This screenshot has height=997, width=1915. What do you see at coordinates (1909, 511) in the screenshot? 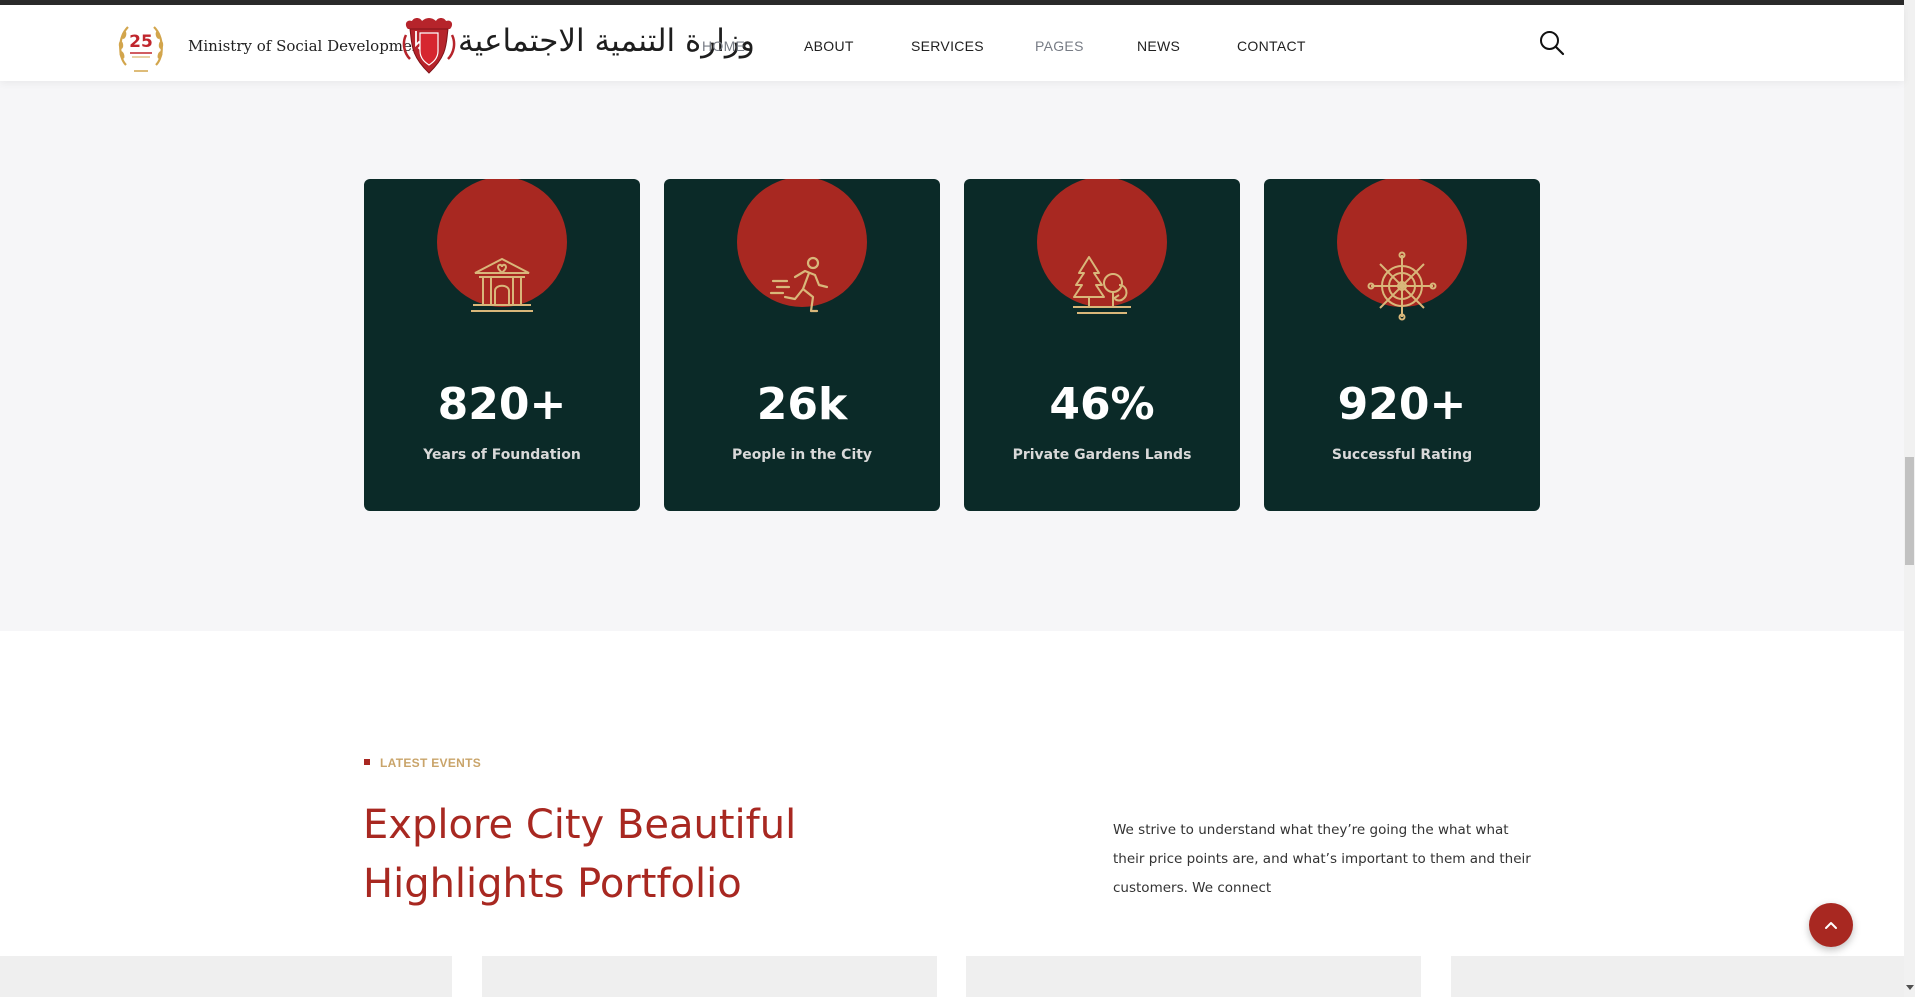
I see `scrollbar-thumb` at bounding box center [1909, 511].